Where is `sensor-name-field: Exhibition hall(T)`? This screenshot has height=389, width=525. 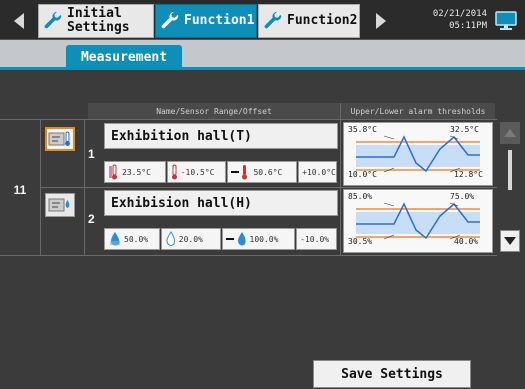
sensor-name-field: Exhibition hall(T) is located at coordinates (221, 136).